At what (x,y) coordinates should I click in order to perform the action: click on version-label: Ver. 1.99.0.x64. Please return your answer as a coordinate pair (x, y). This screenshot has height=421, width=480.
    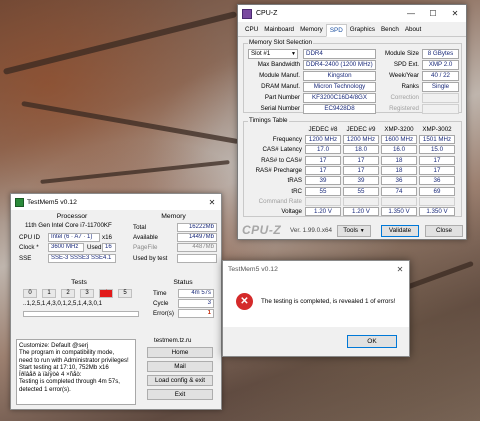
    Looking at the image, I should click on (311, 230).